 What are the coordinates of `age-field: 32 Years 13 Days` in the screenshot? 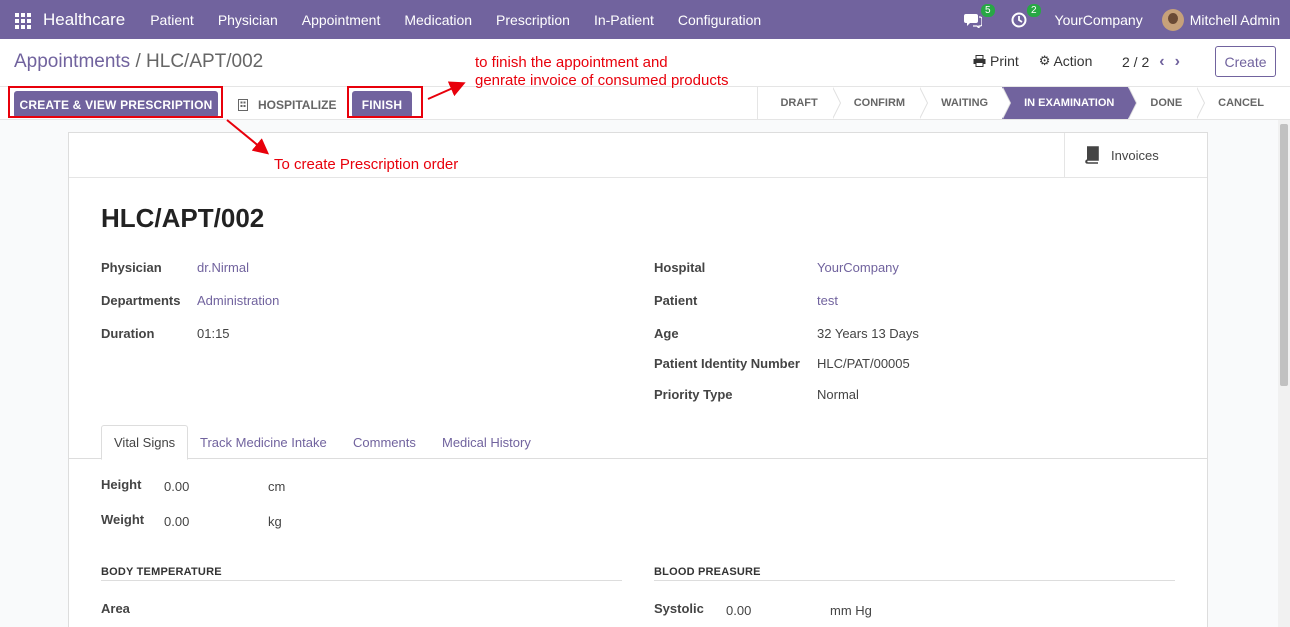 It's located at (868, 333).